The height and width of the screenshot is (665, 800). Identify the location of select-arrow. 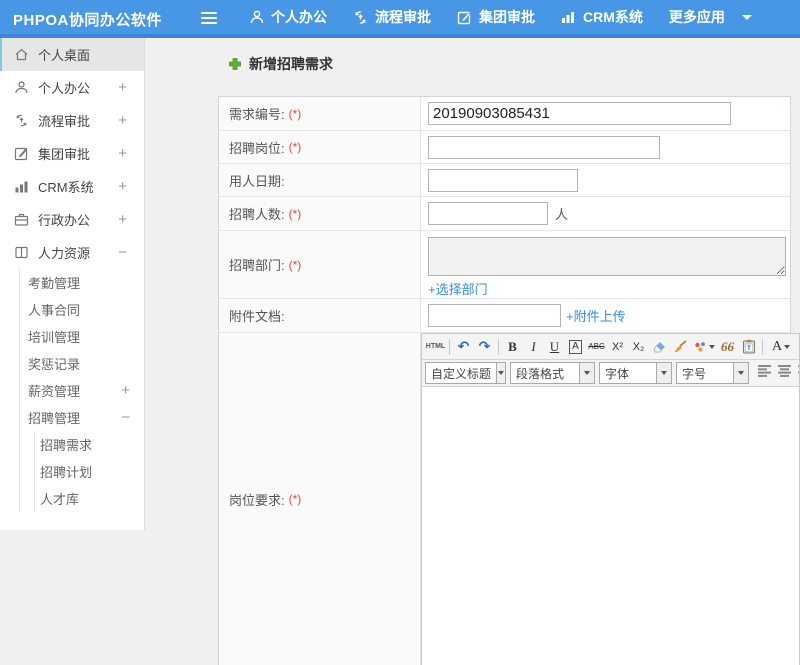
(500, 373).